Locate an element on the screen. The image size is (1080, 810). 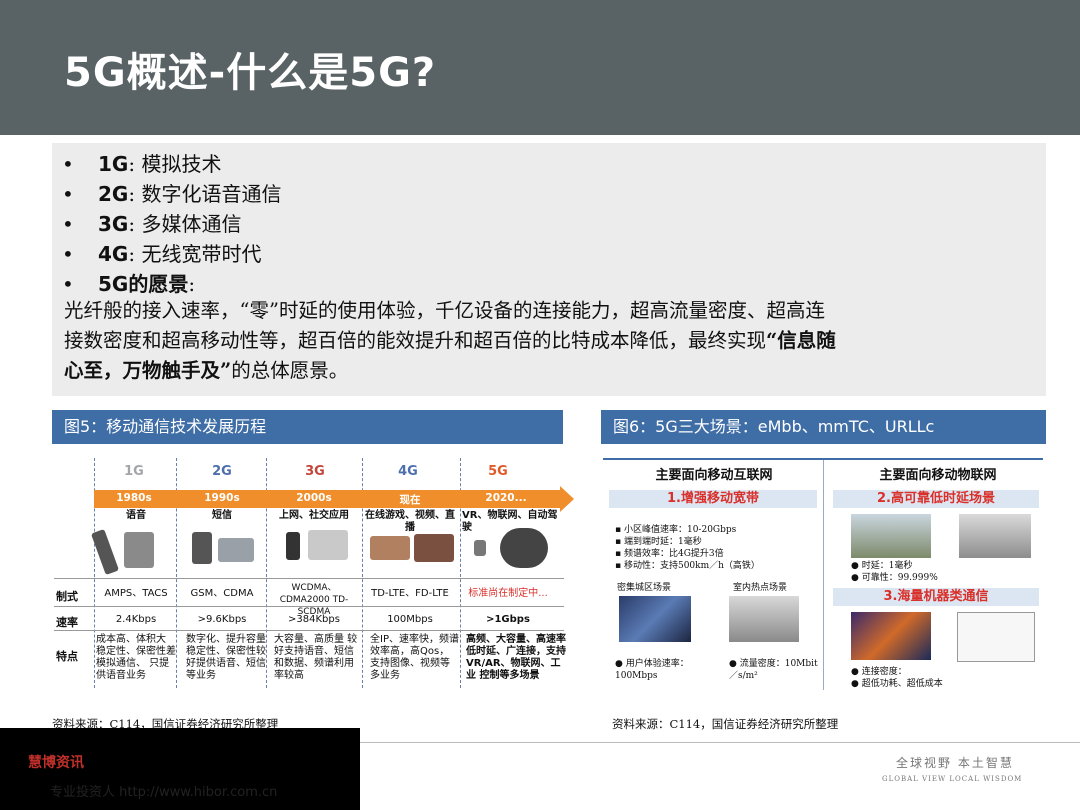
gen-4g: 4G is located at coordinates (408, 471).